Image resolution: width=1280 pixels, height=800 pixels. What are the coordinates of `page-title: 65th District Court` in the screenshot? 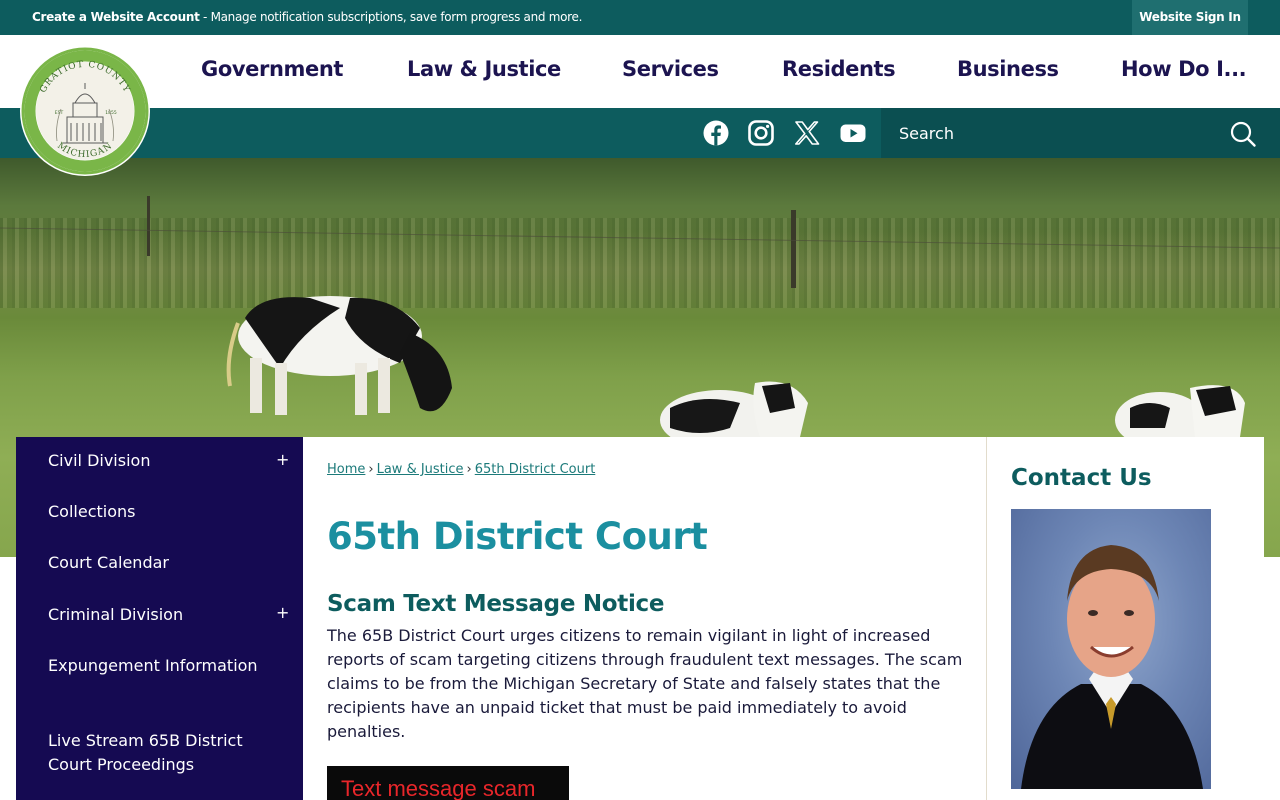 It's located at (517, 536).